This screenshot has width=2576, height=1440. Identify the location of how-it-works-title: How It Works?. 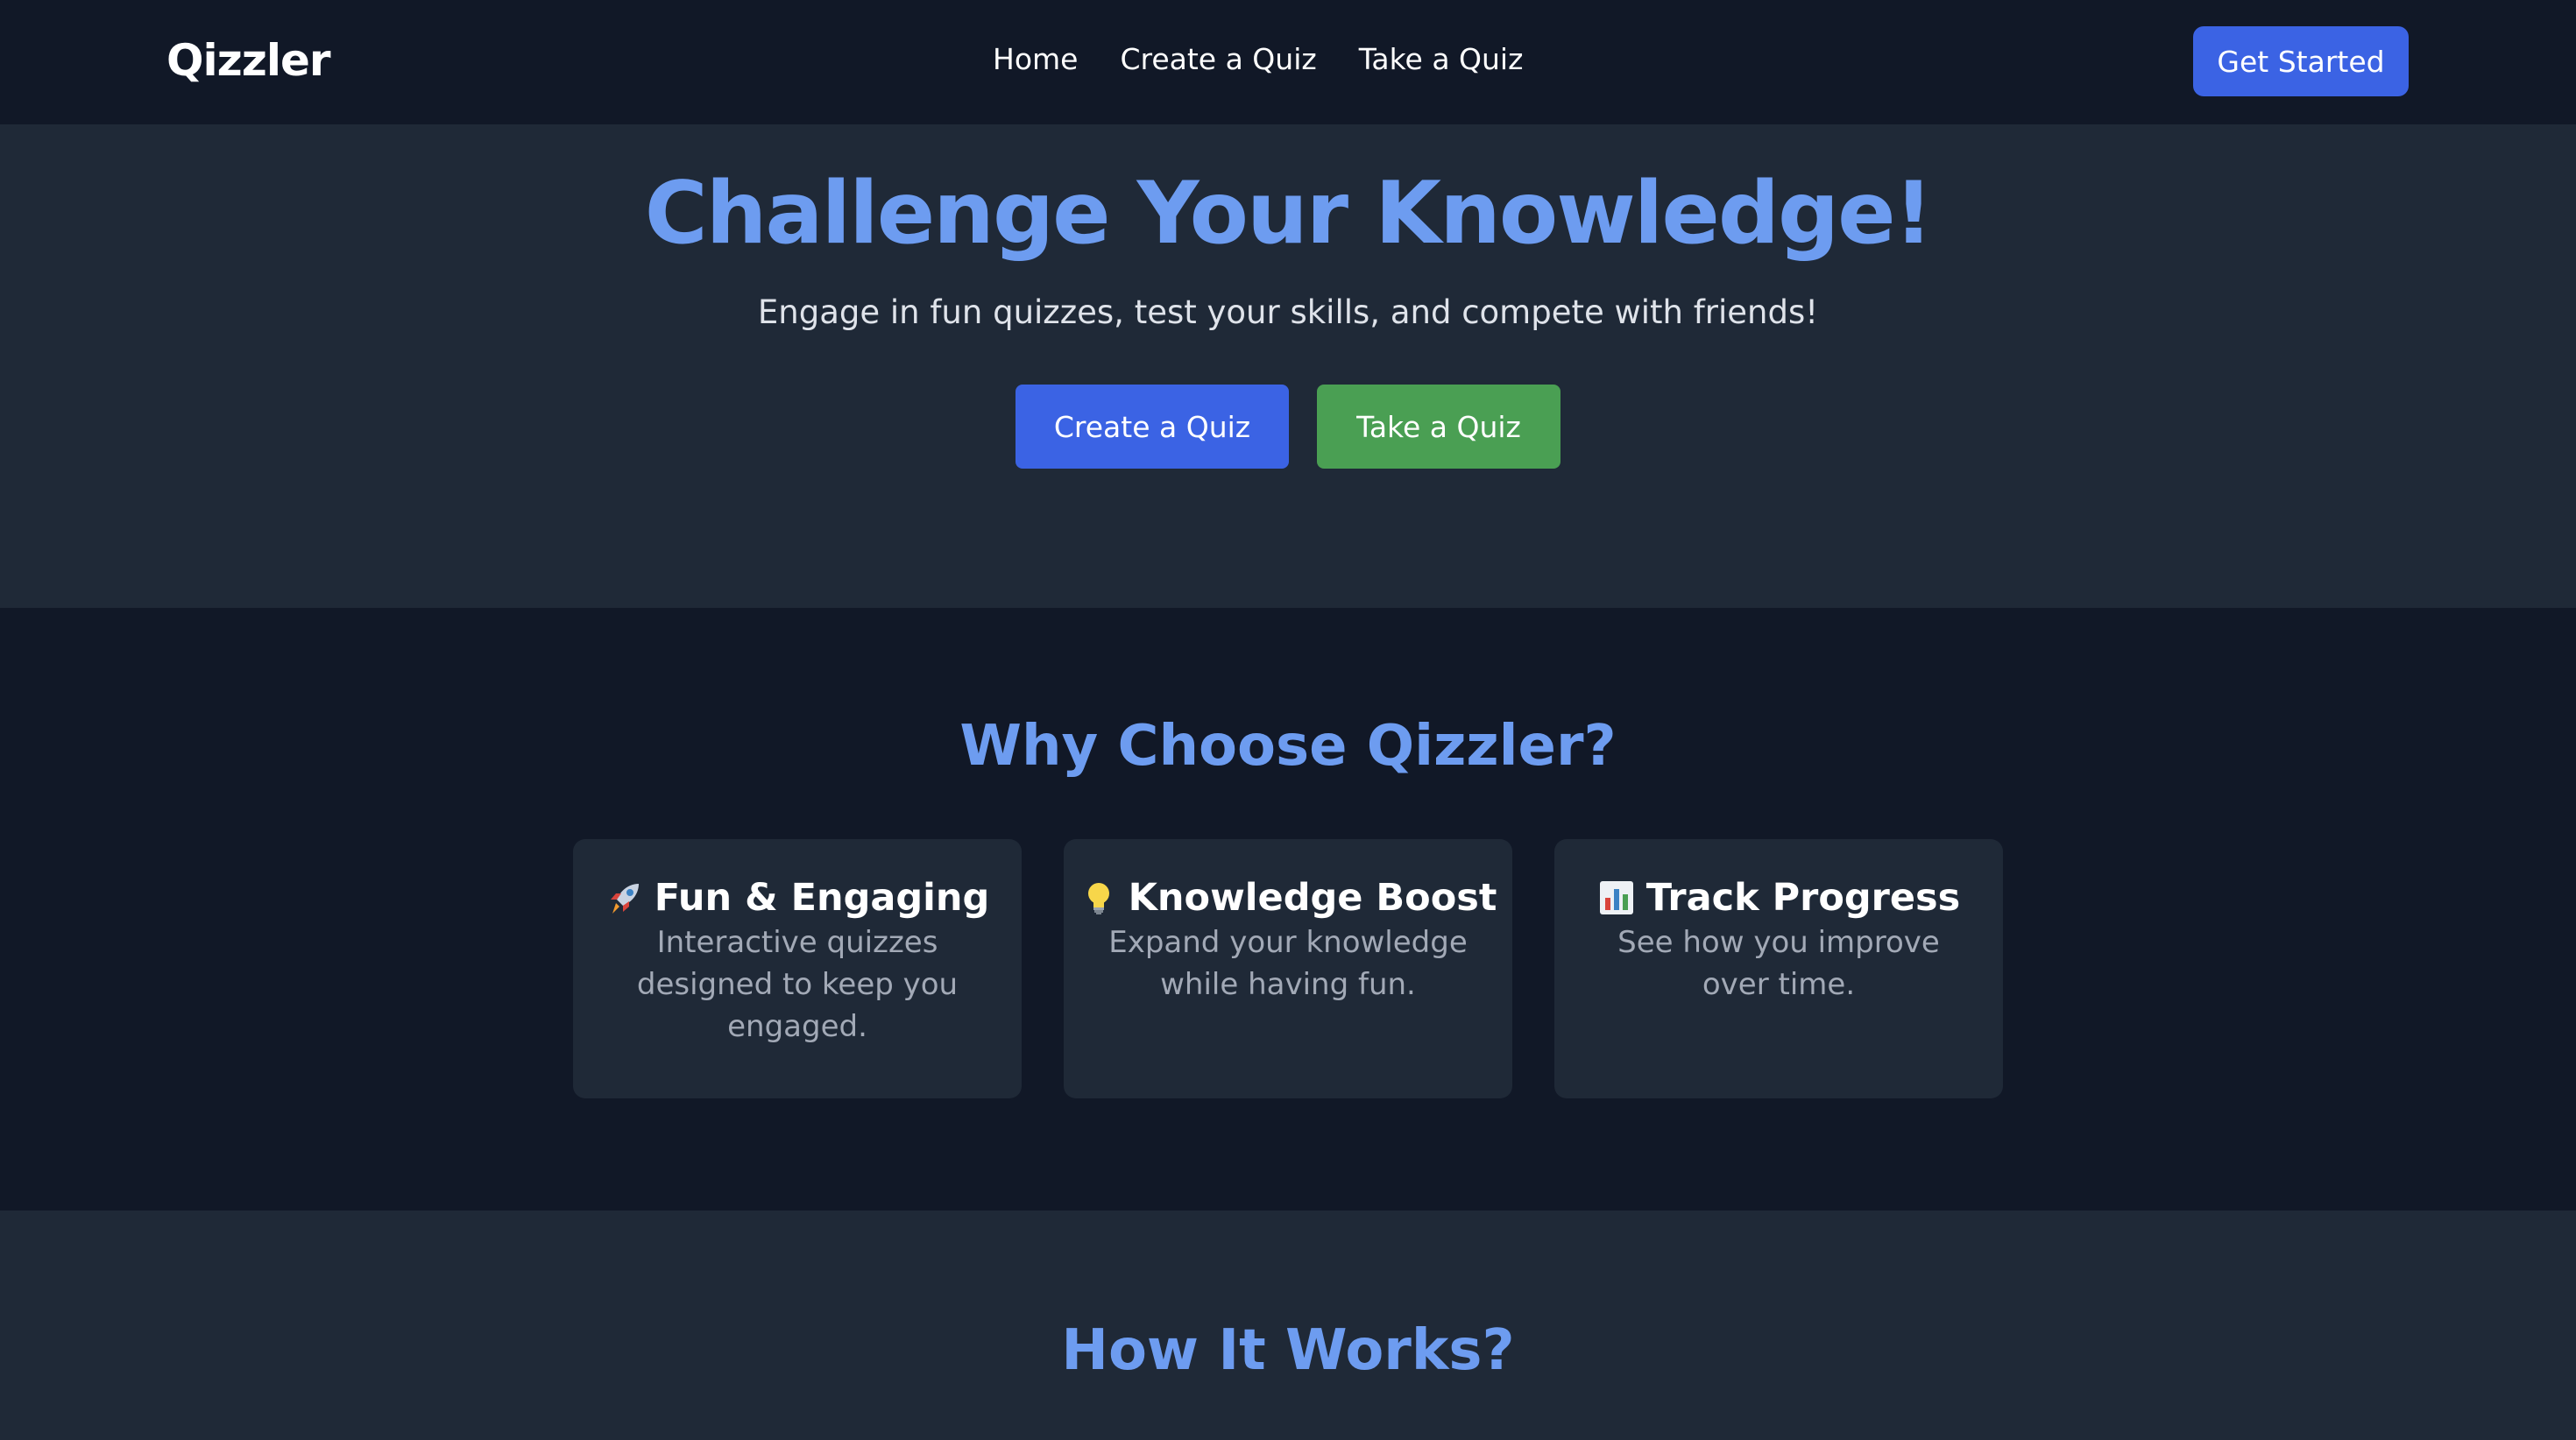
(1288, 1350).